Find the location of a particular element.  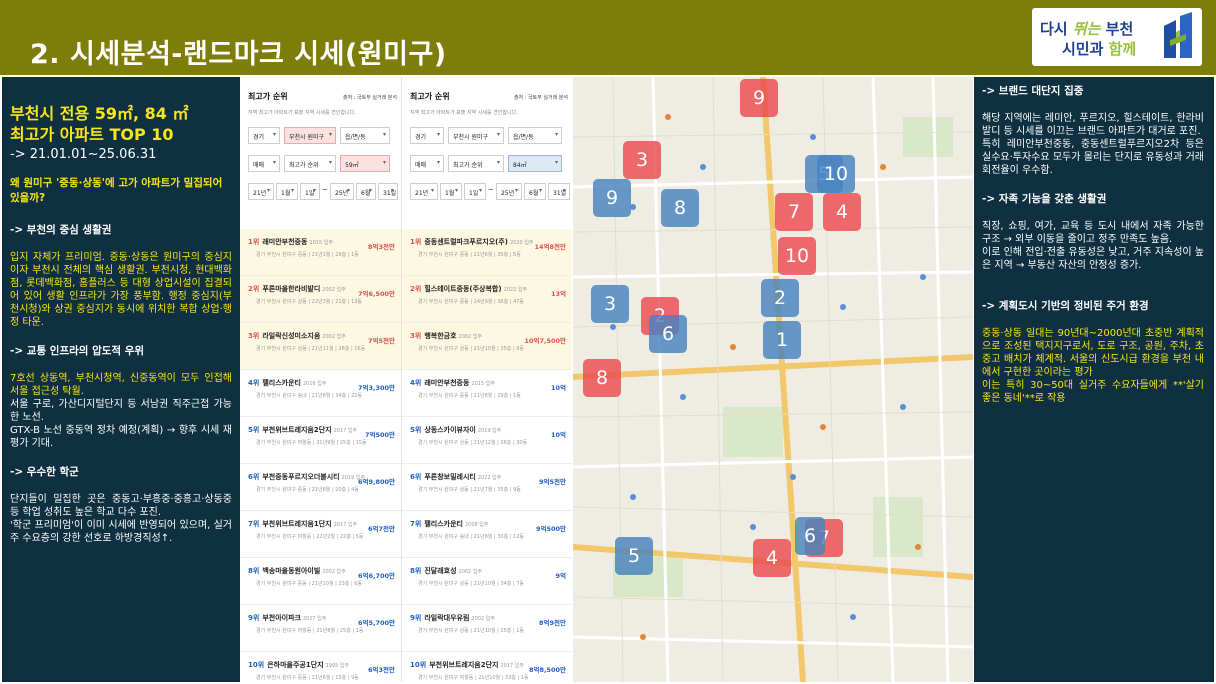

apartment-name: 푸른창보밀레시티 is located at coordinates (450, 477).